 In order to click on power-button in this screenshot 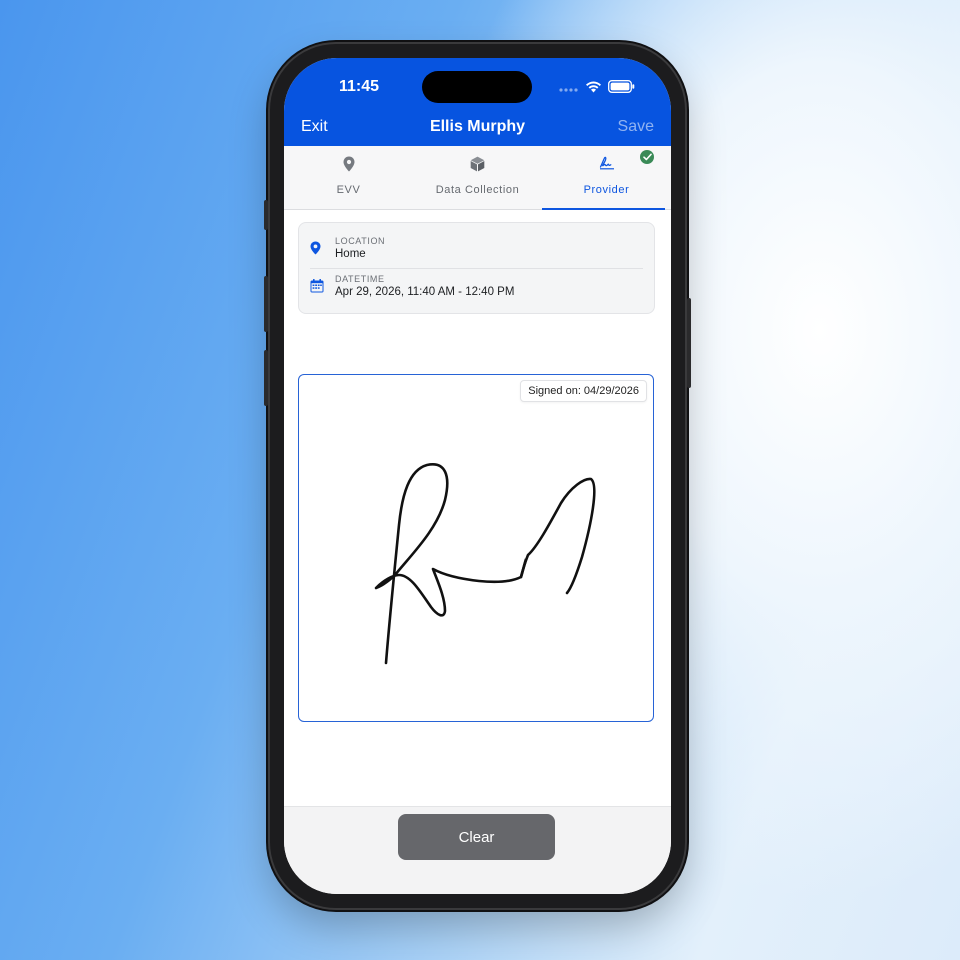, I will do `click(689, 343)`.